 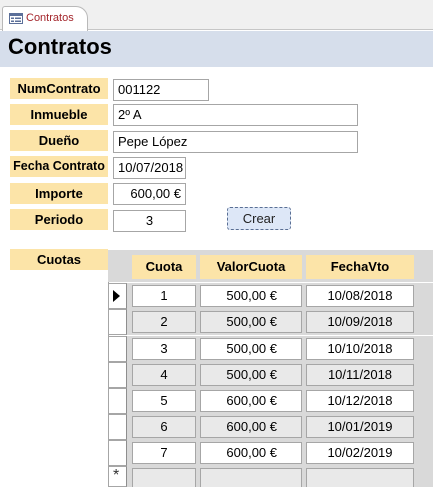 What do you see at coordinates (59, 259) in the screenshot?
I see `cuotas-label: Cuotas` at bounding box center [59, 259].